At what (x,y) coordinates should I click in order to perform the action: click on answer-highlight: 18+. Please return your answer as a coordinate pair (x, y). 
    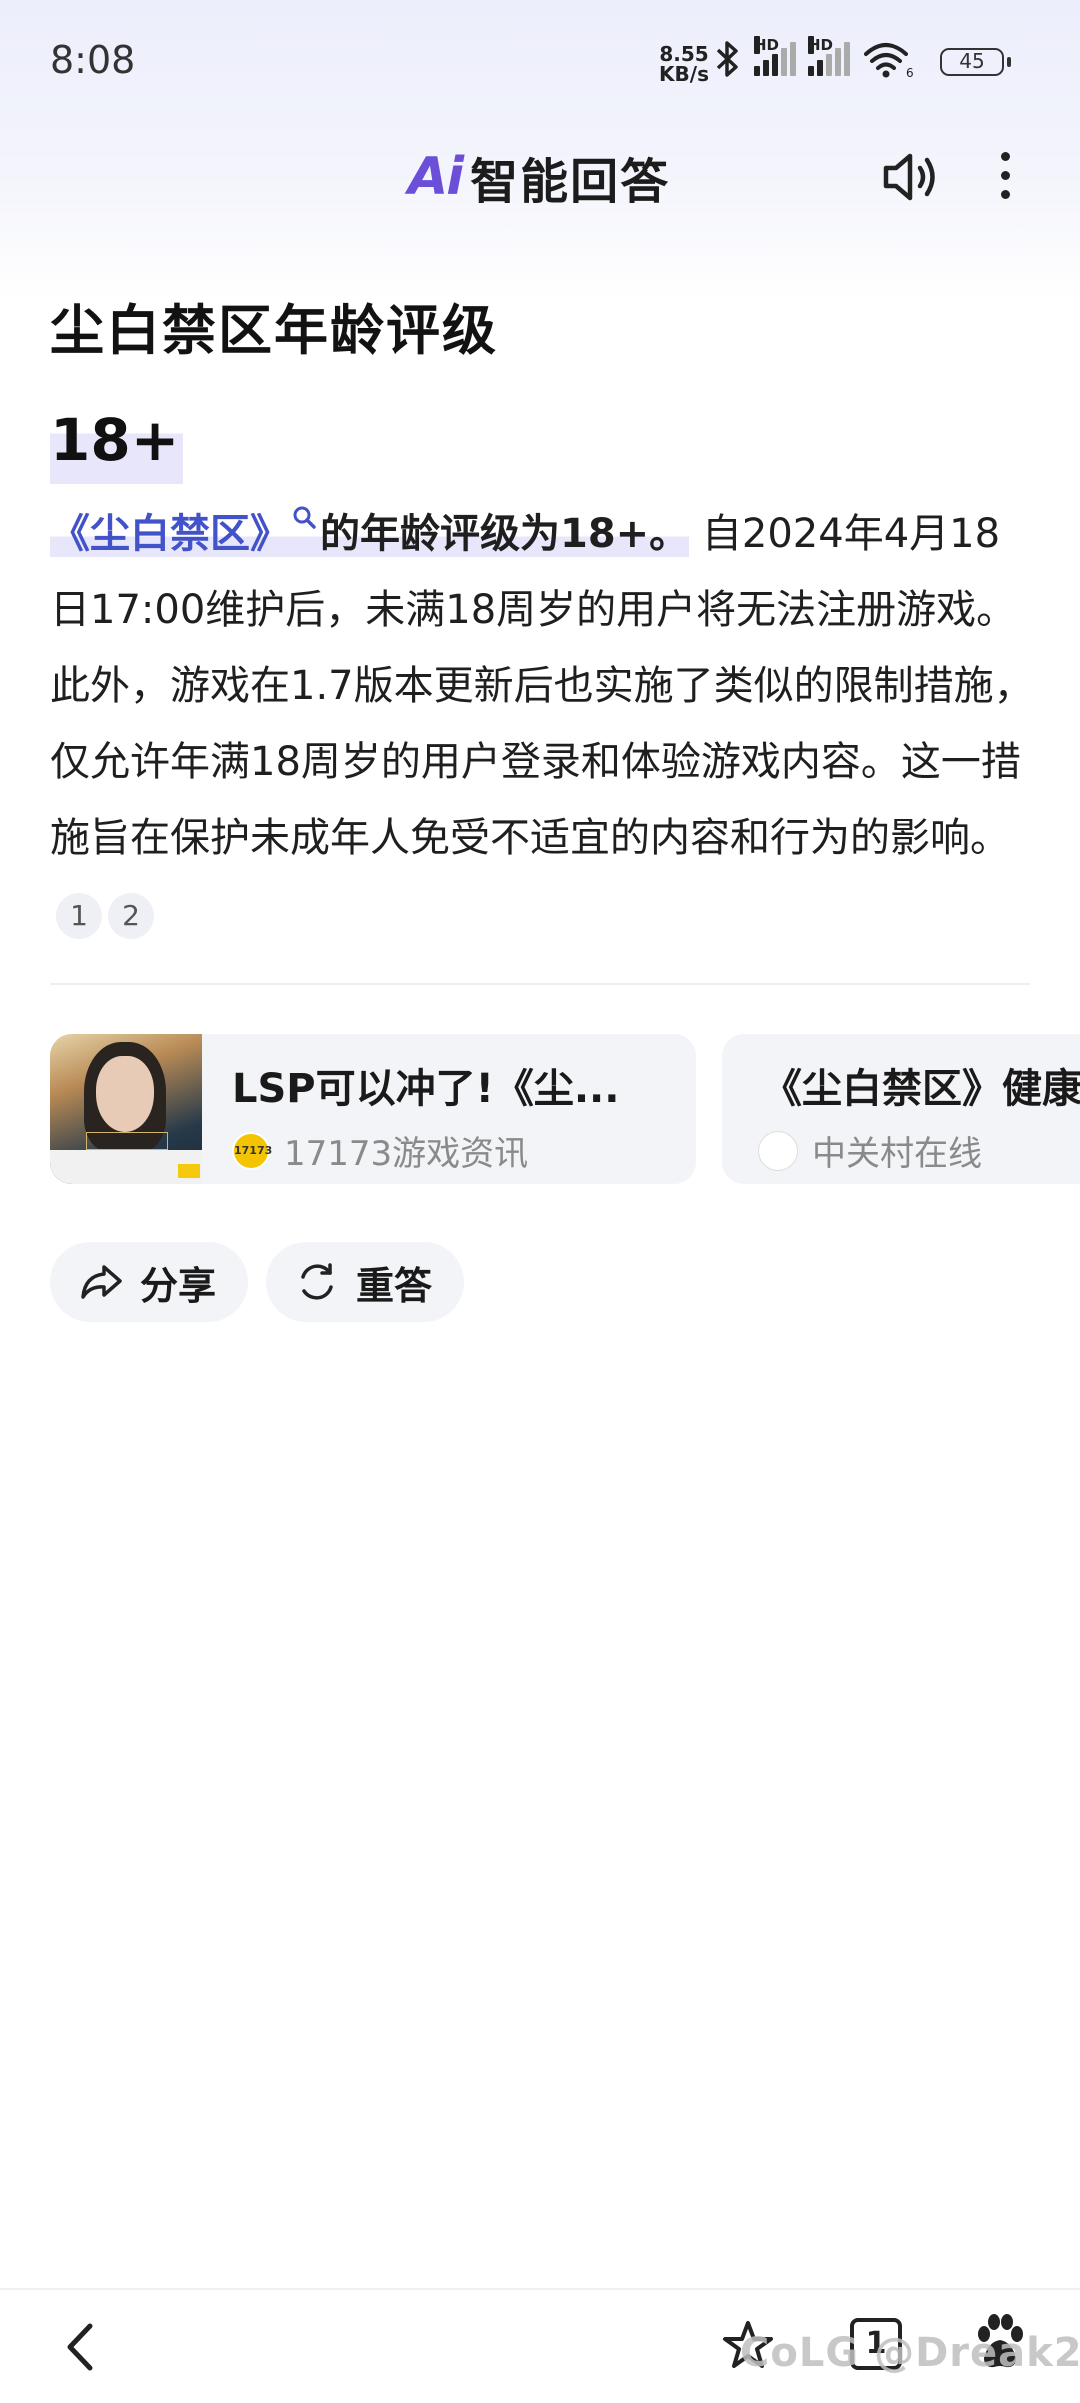
    Looking at the image, I should click on (117, 442).